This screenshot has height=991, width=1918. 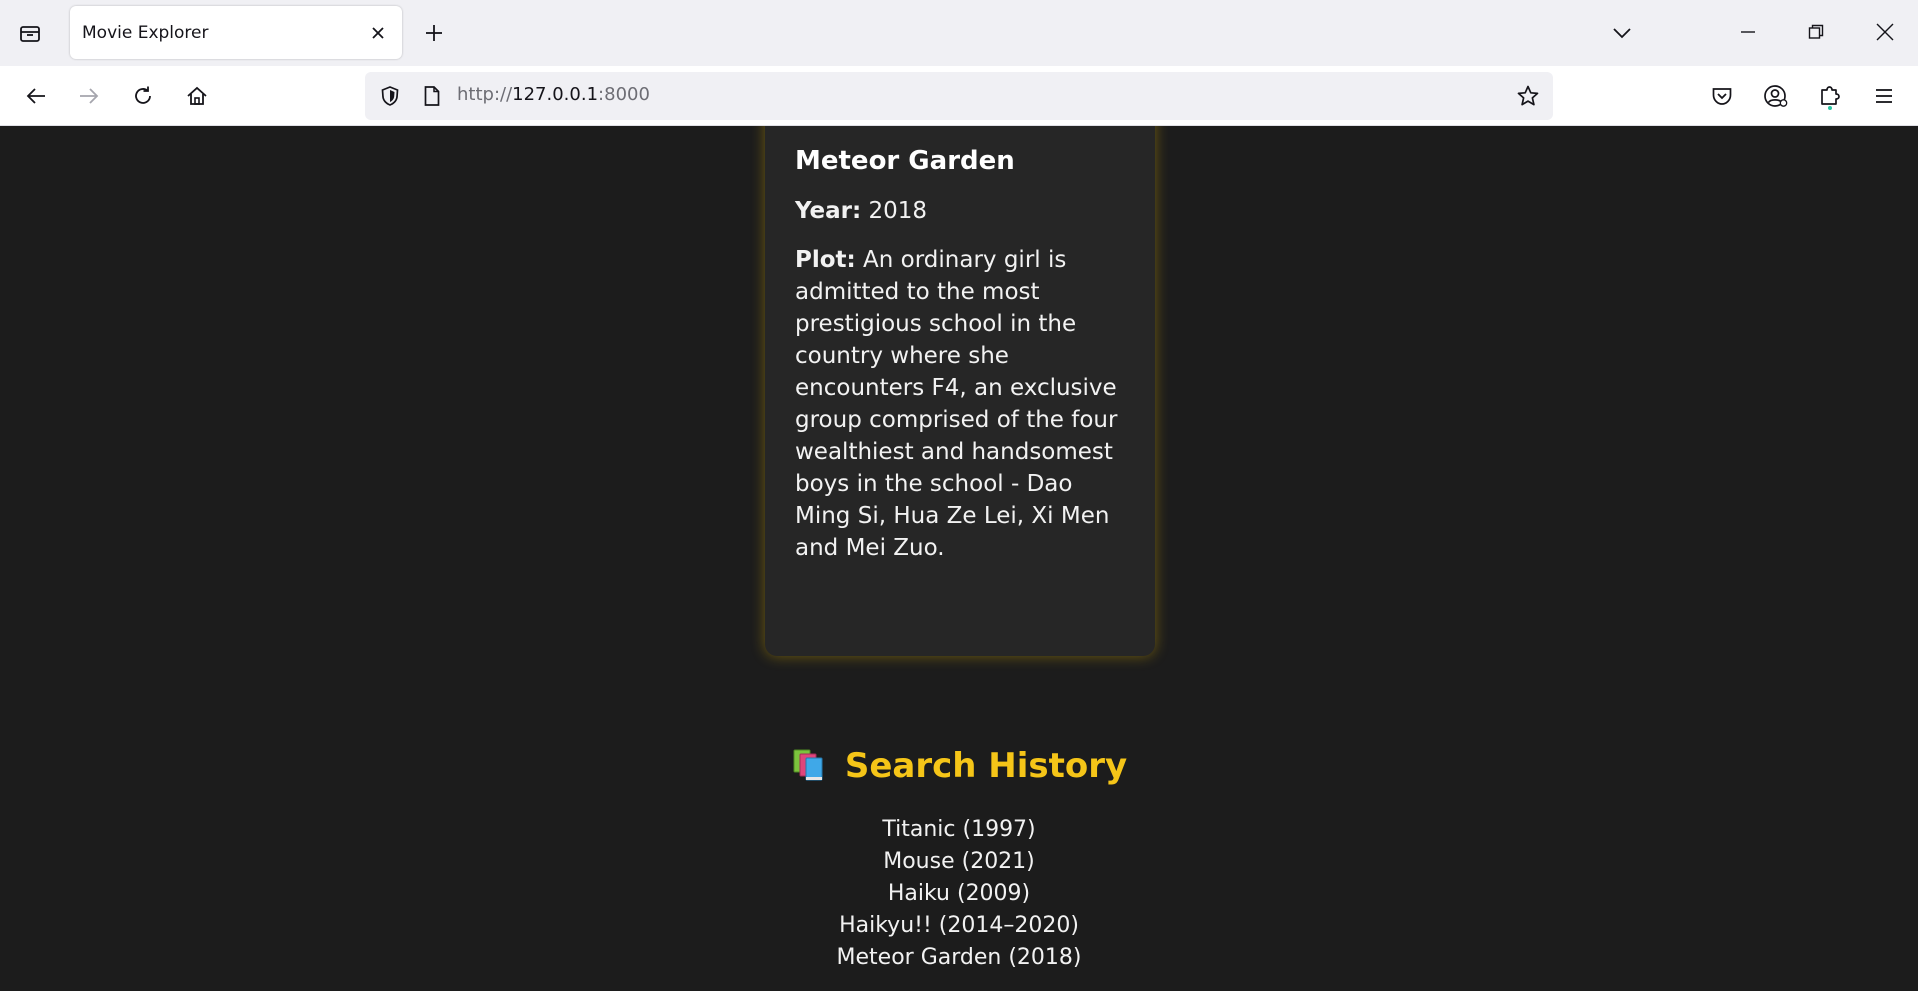 I want to click on history-item: Haiku (2009), so click(x=959, y=894).